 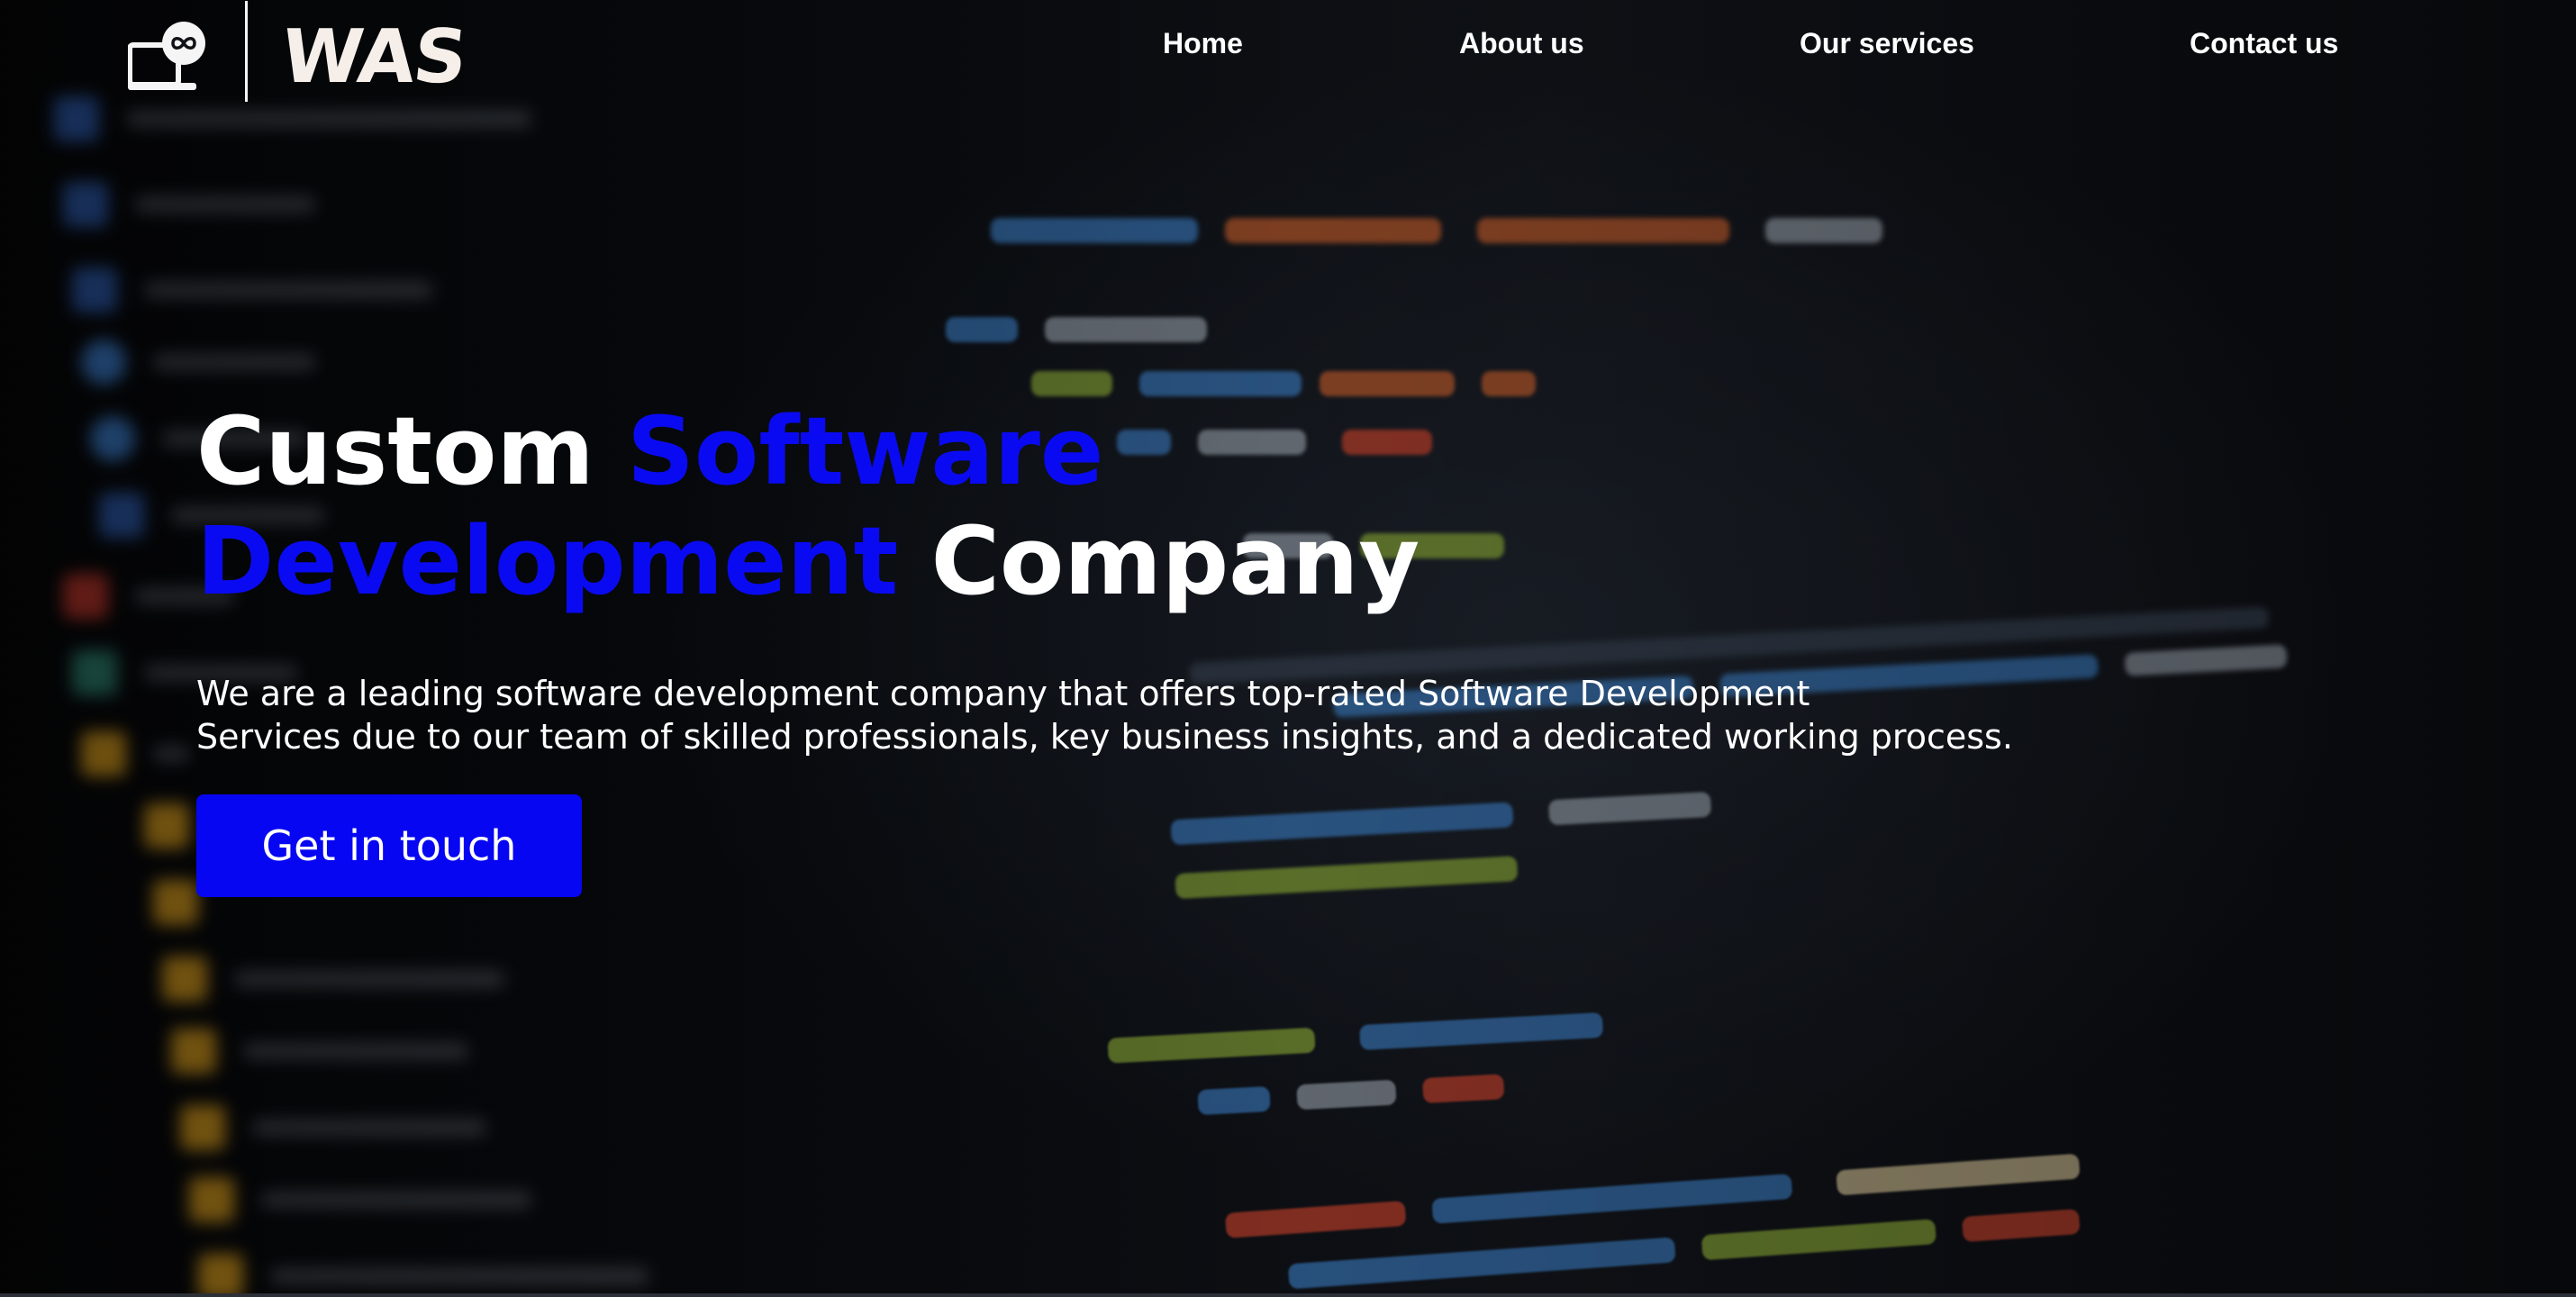 I want to click on bottom-divider, so click(x=1288, y=1295).